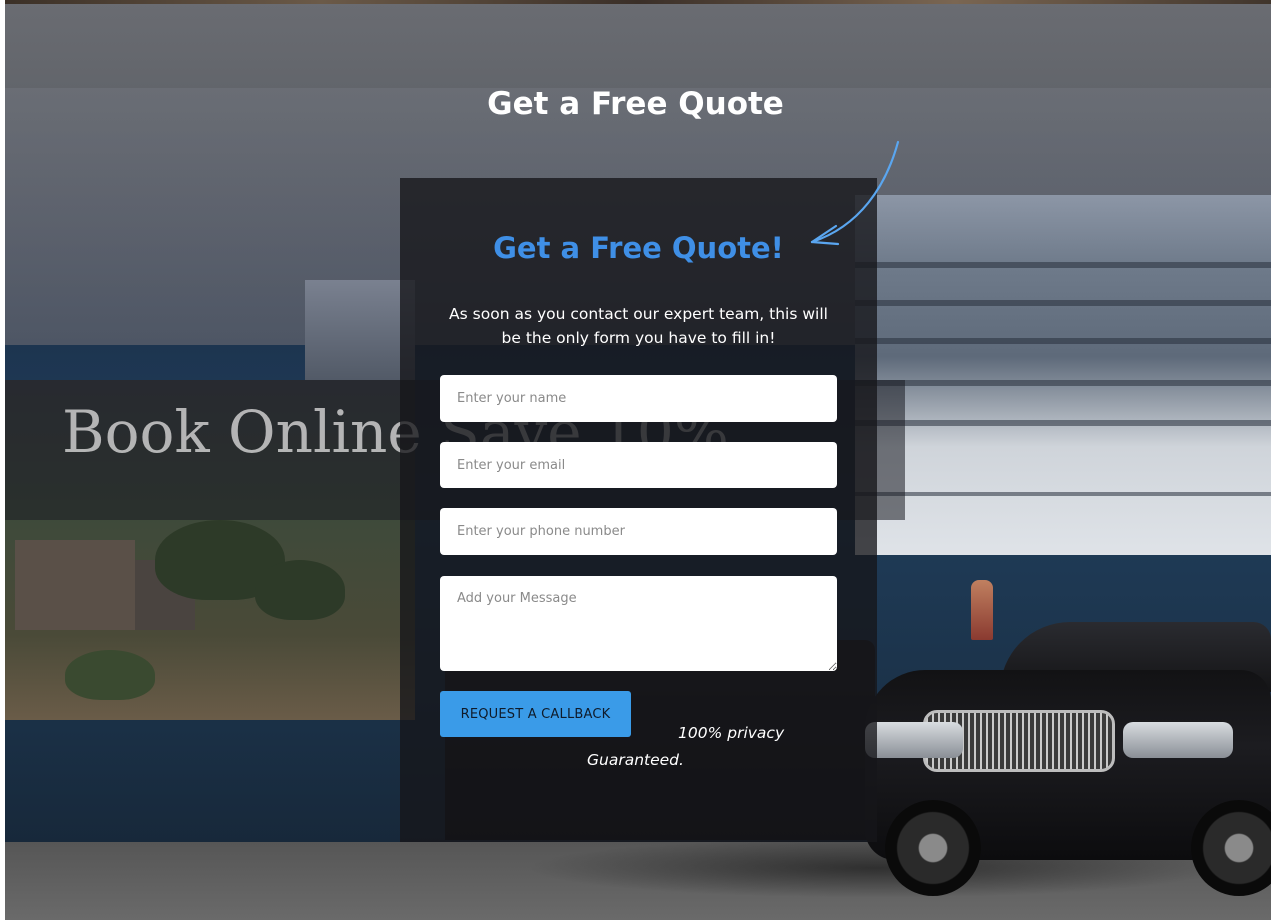 Image resolution: width=1271 pixels, height=920 pixels. What do you see at coordinates (360, 335) in the screenshot?
I see `second-ship` at bounding box center [360, 335].